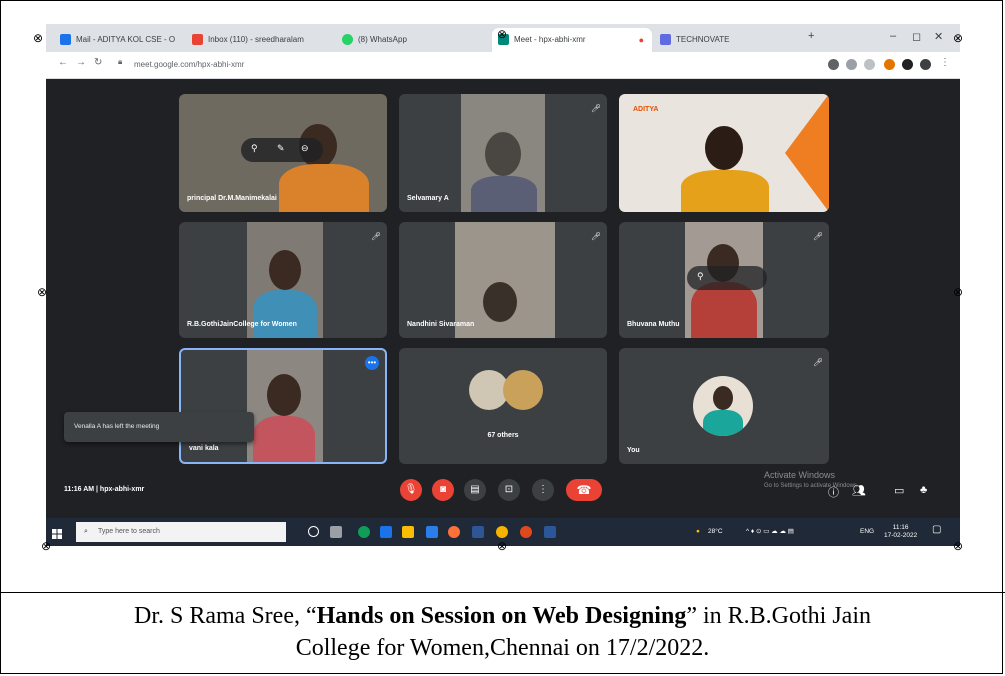 The image size is (1005, 676). Describe the element at coordinates (503, 435) in the screenshot. I see `others-count: 67 others` at that location.